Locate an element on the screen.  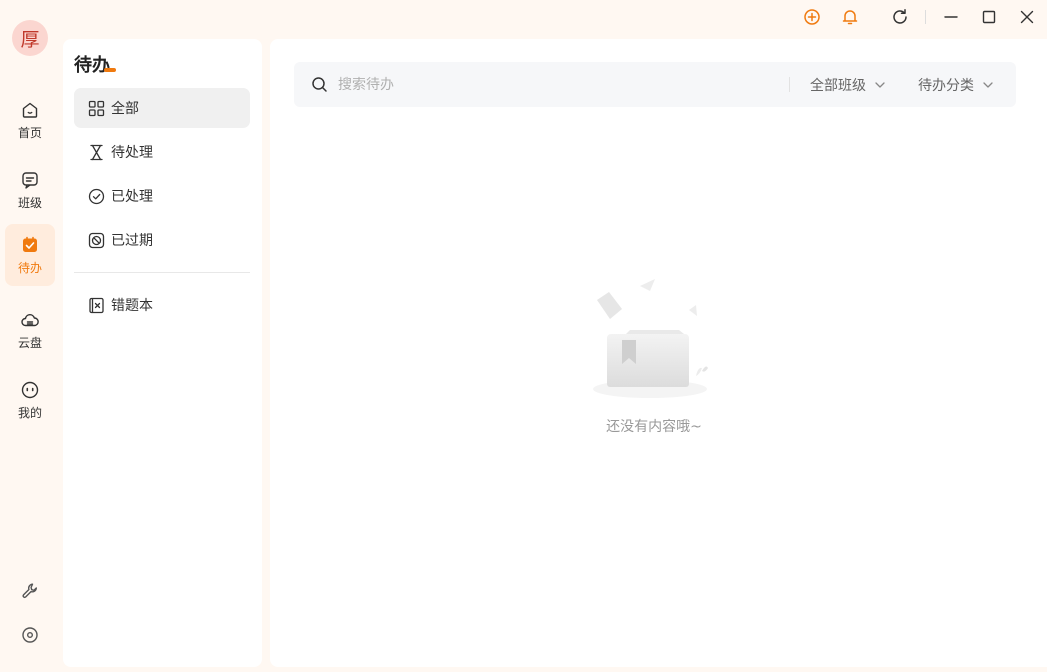
menu-item-wrong-book: 错题本 is located at coordinates (162, 305).